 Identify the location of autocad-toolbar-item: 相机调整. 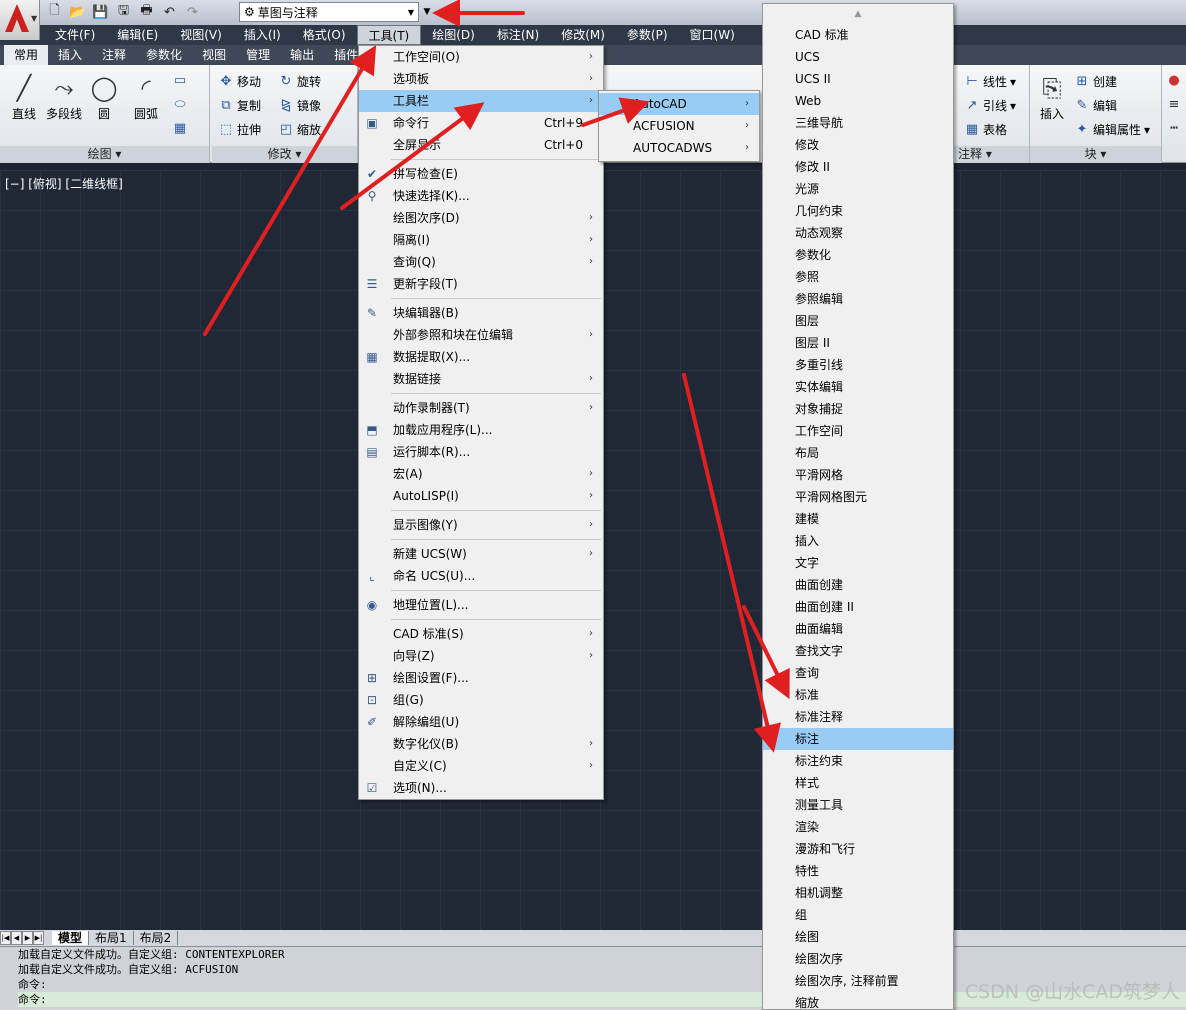
(858, 893).